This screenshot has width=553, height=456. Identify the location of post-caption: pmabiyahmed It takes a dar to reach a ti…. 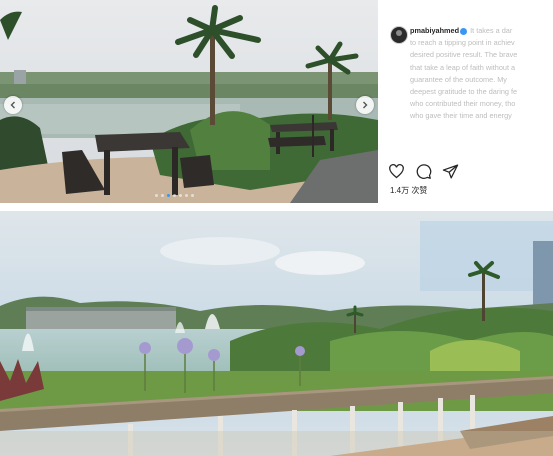
(481, 74).